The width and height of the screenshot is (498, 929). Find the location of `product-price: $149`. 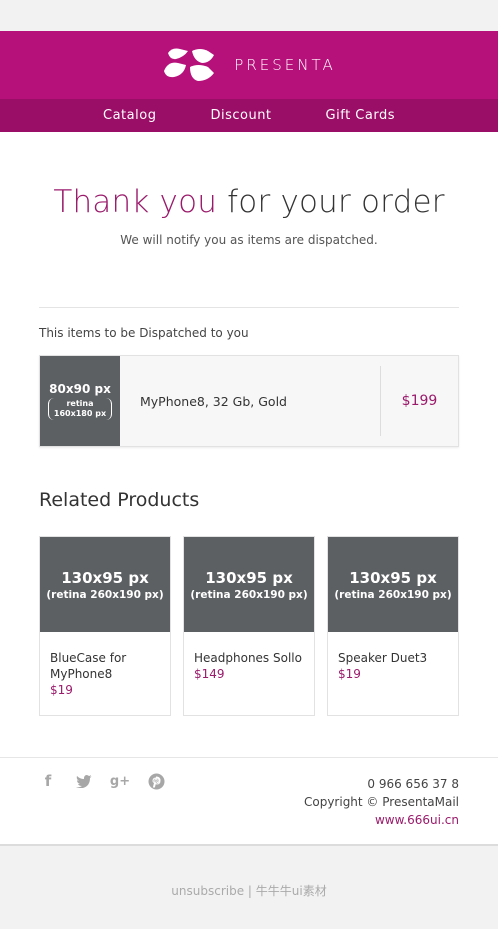

product-price: $149 is located at coordinates (209, 674).